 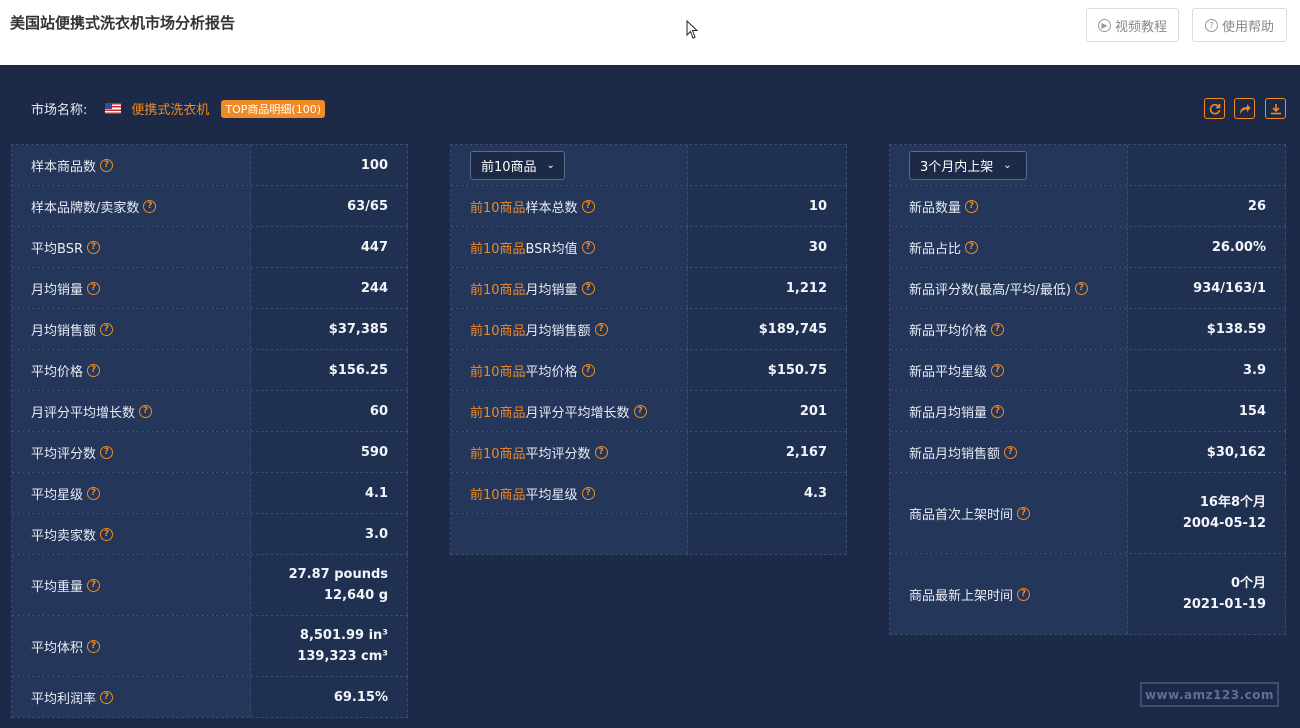 What do you see at coordinates (792, 329) in the screenshot?
I see `row-value: $189,745` at bounding box center [792, 329].